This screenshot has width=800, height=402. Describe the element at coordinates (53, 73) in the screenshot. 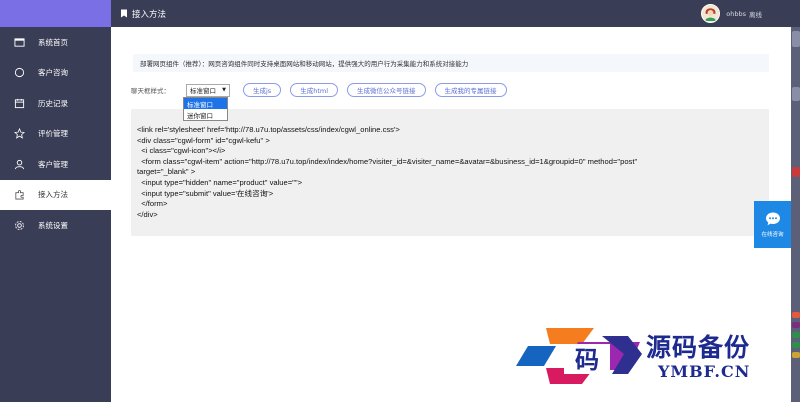

I see `sidebar-item-label: 客户咨询` at that location.